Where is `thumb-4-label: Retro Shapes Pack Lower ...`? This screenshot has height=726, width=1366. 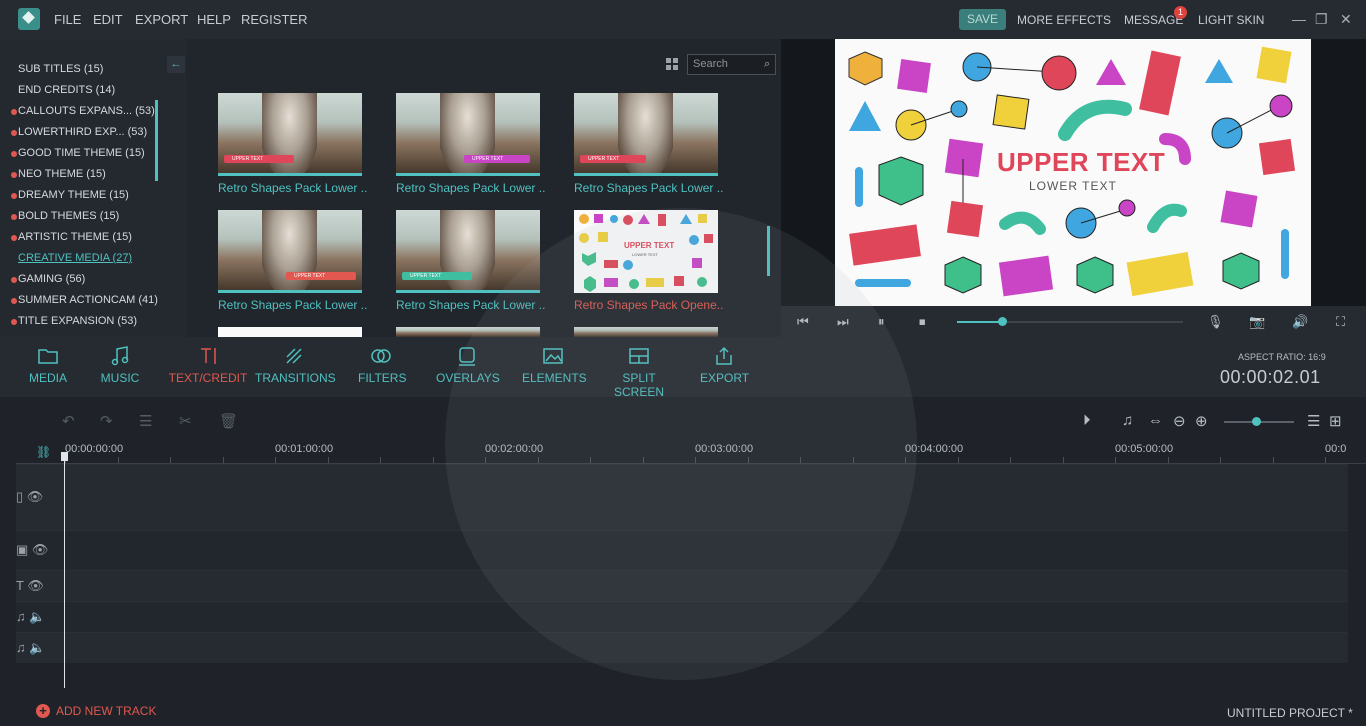 thumb-4-label: Retro Shapes Pack Lower ... is located at coordinates (293, 305).